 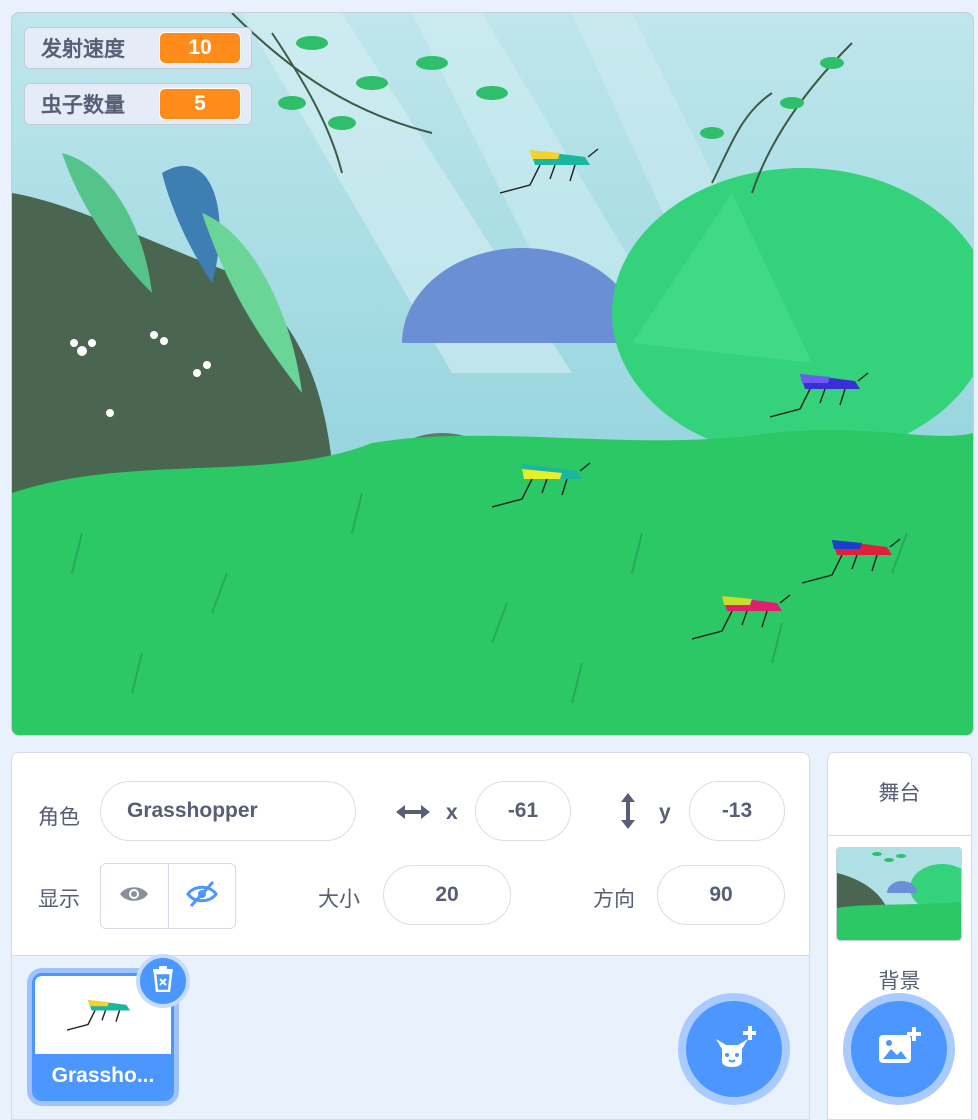 I want to click on x-label: x, so click(x=452, y=812).